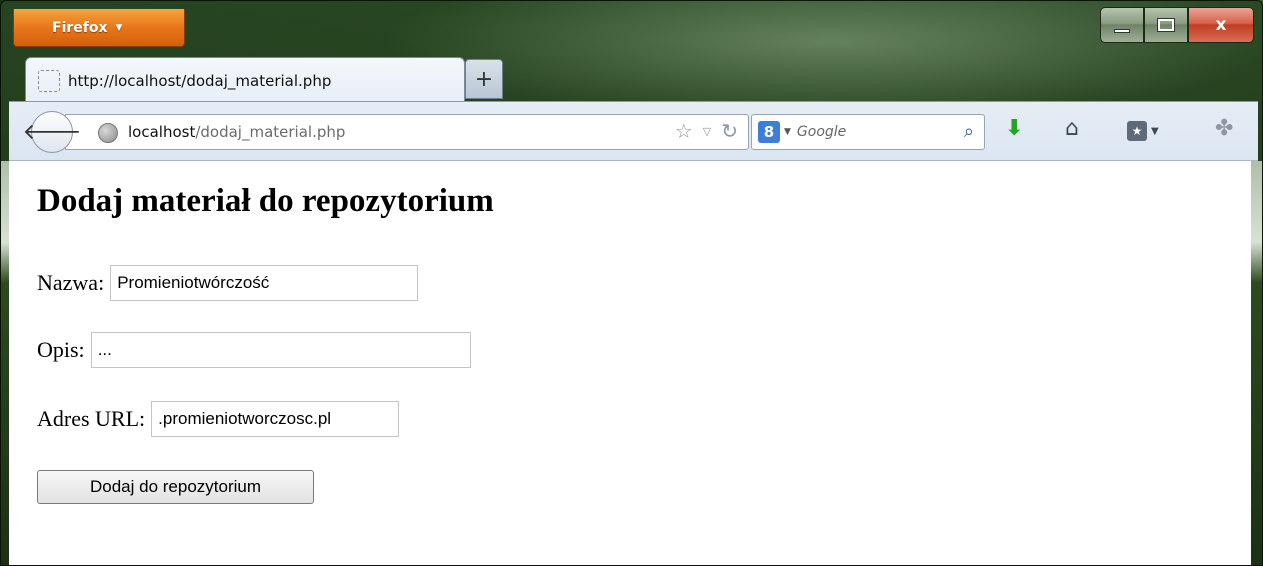 This screenshot has width=1263, height=566. I want to click on url-host: localhost, so click(162, 132).